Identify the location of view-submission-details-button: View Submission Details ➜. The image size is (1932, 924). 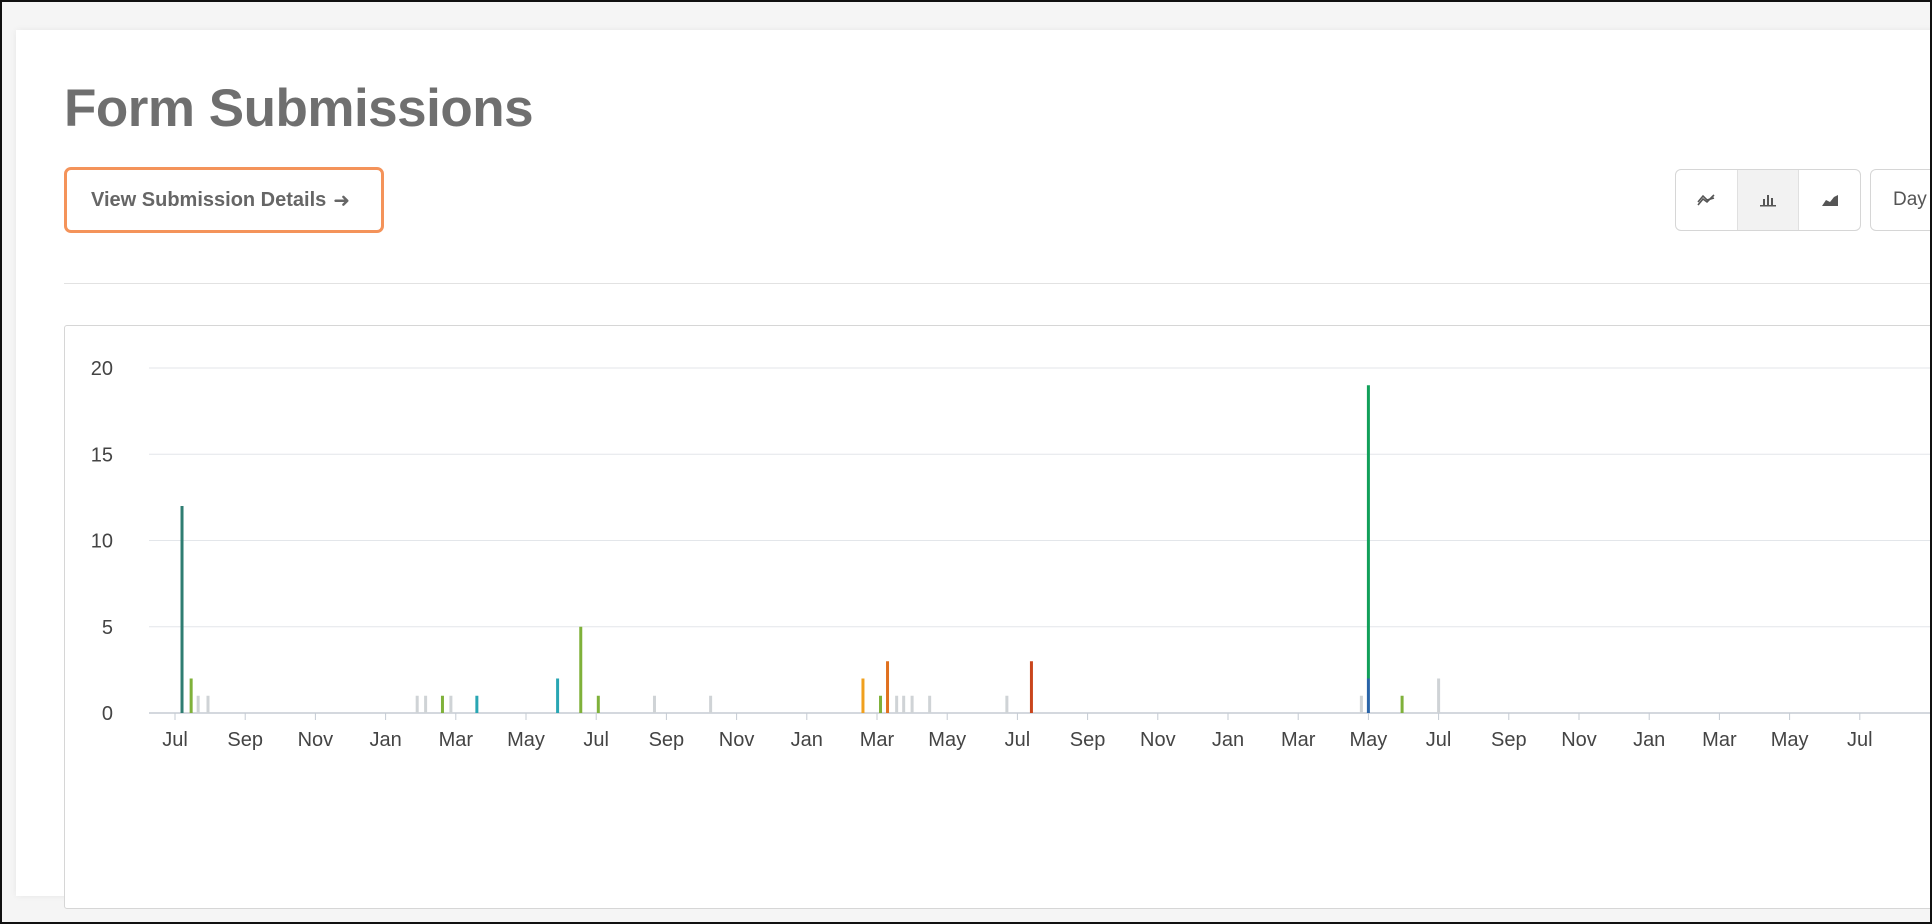
(224, 200).